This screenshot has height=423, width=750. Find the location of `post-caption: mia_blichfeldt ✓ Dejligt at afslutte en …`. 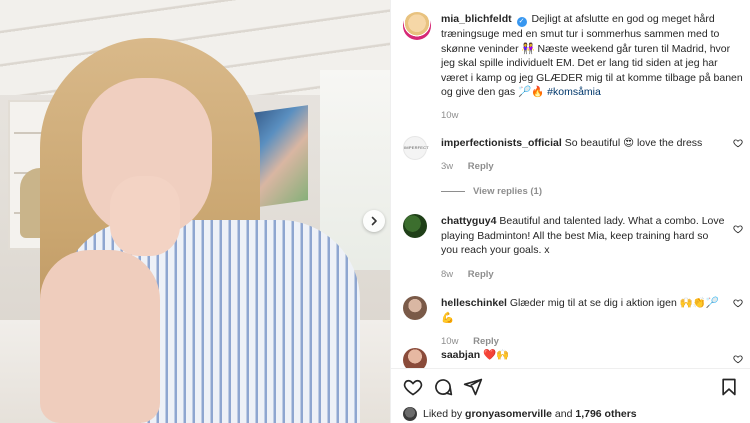

post-caption: mia_blichfeldt ✓ Dejligt at afslutte en … is located at coordinates (573, 67).